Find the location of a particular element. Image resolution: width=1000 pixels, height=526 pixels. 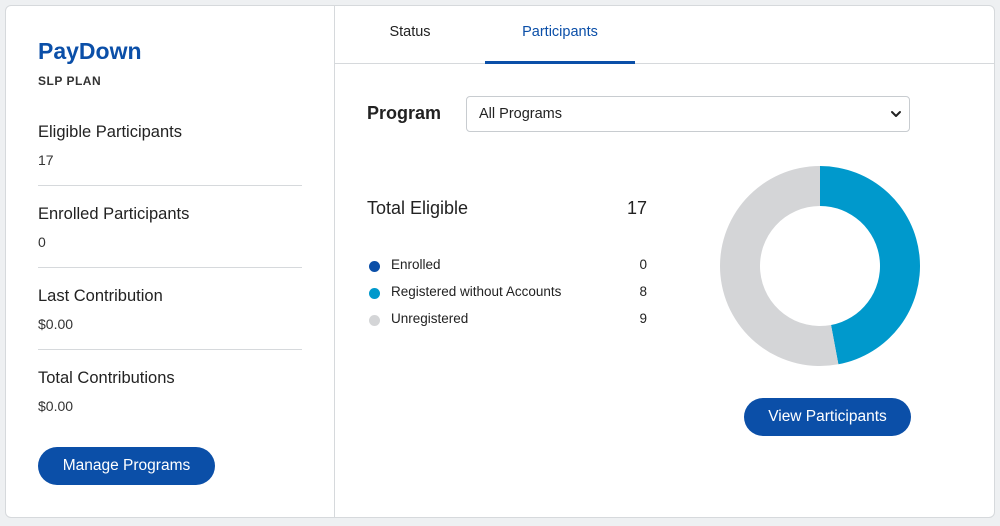

legend-item-enrolled: Enrolled 0 is located at coordinates (508, 266).